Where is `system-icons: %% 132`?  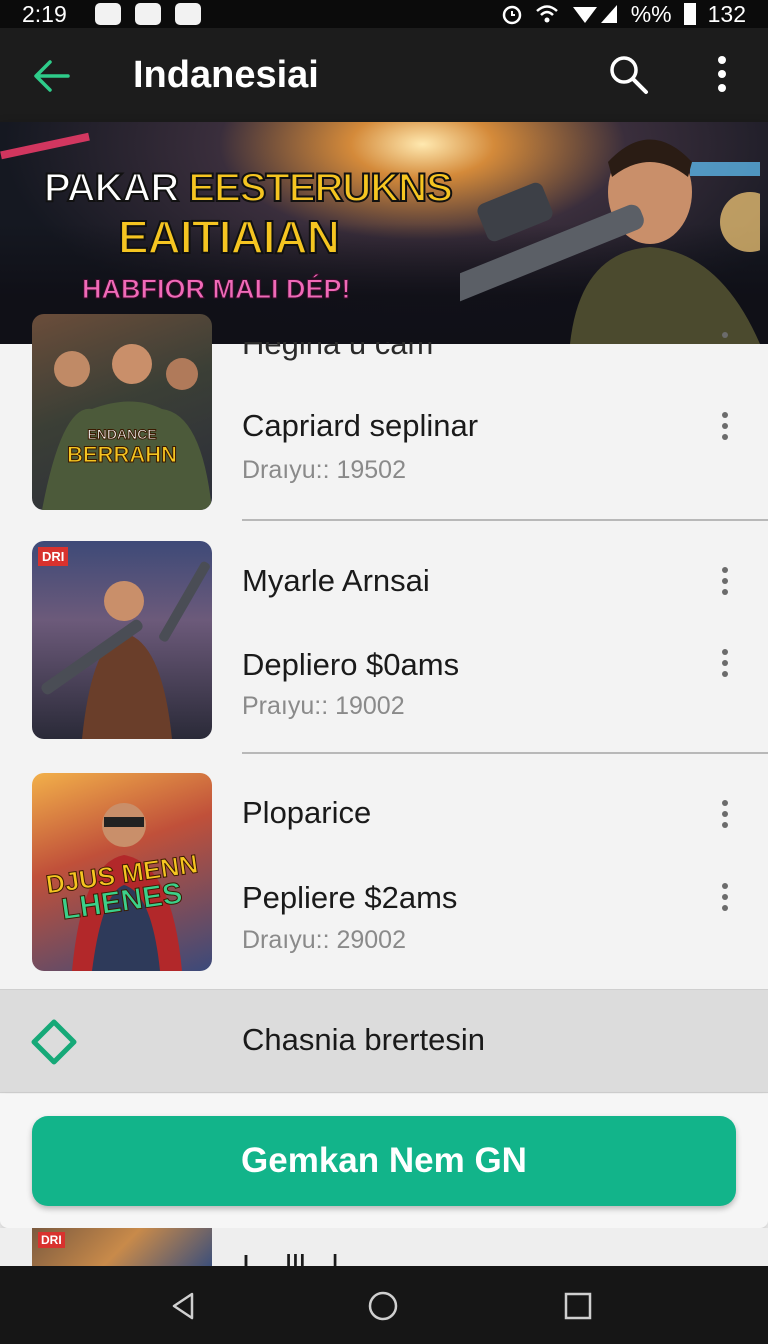
system-icons: %% 132 is located at coordinates (623, 14).